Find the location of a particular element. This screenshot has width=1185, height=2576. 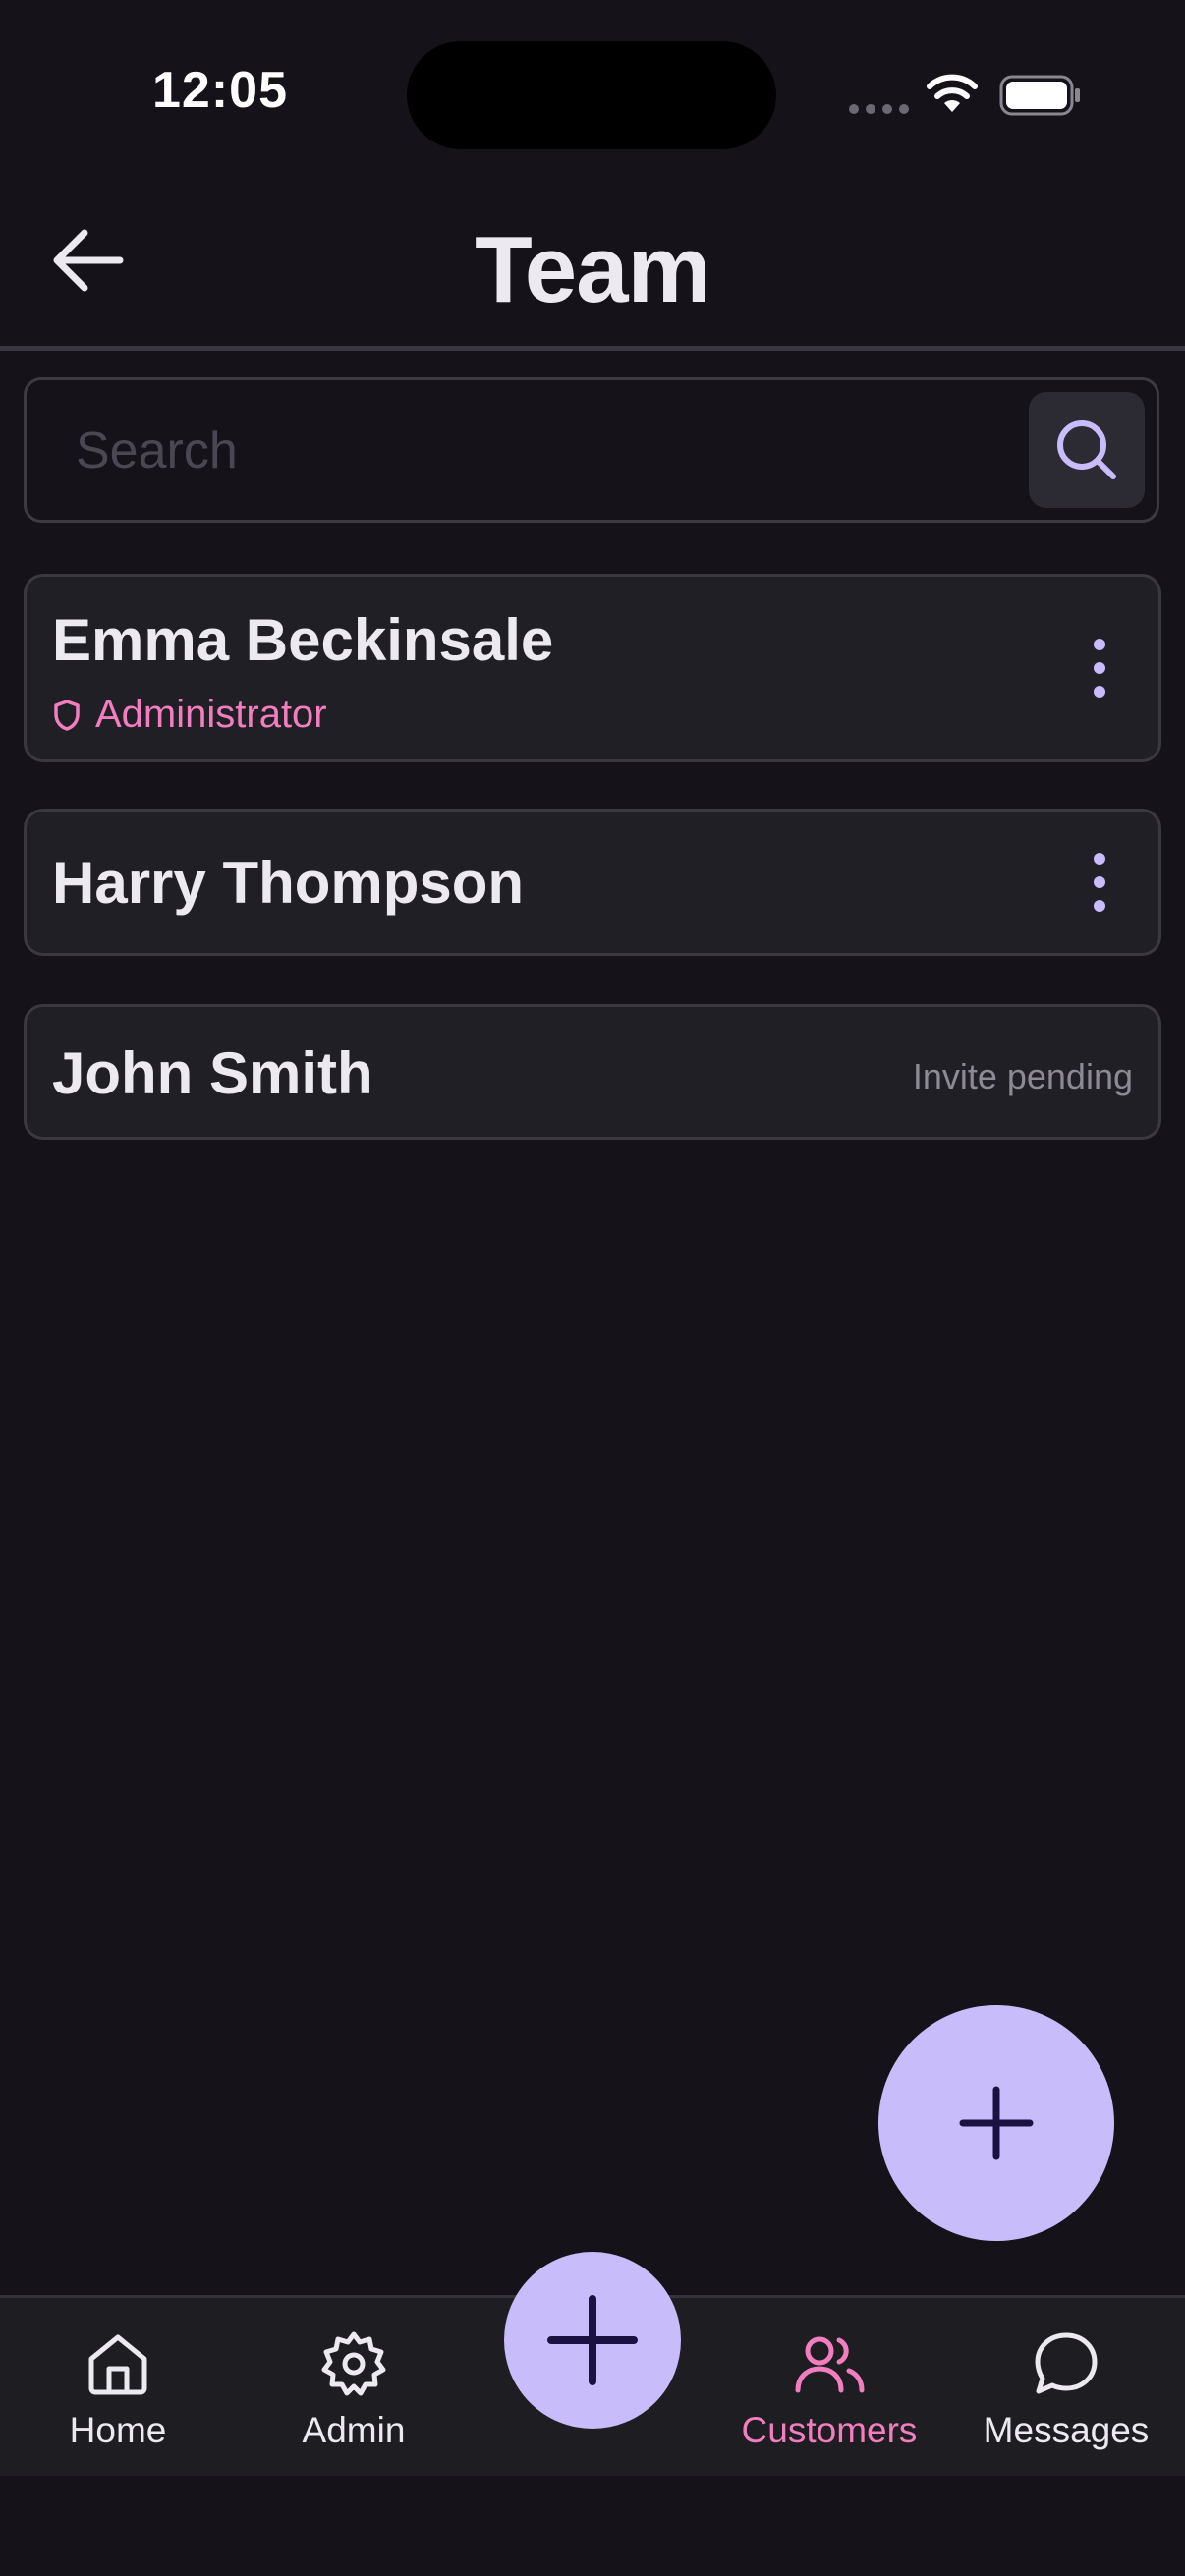

nav-label-messages: Messages is located at coordinates (1067, 2430).